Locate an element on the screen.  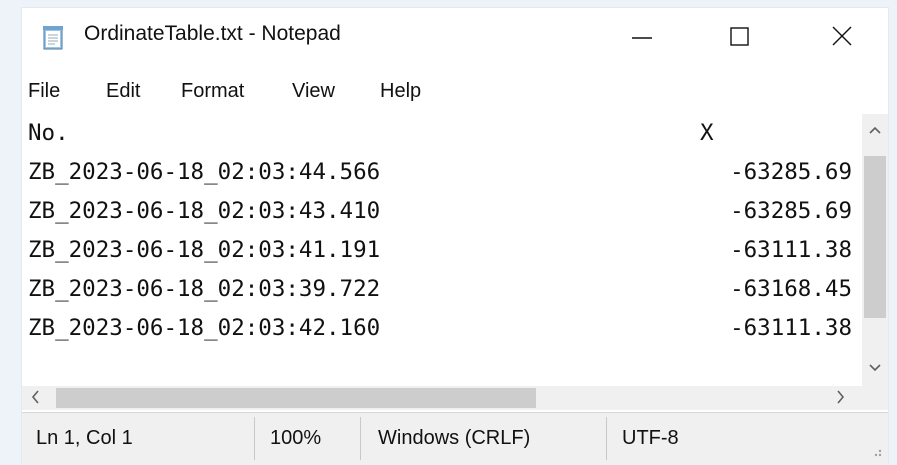
record-id: ZB_2023-06-18_02:03:39.722 is located at coordinates (204, 289).